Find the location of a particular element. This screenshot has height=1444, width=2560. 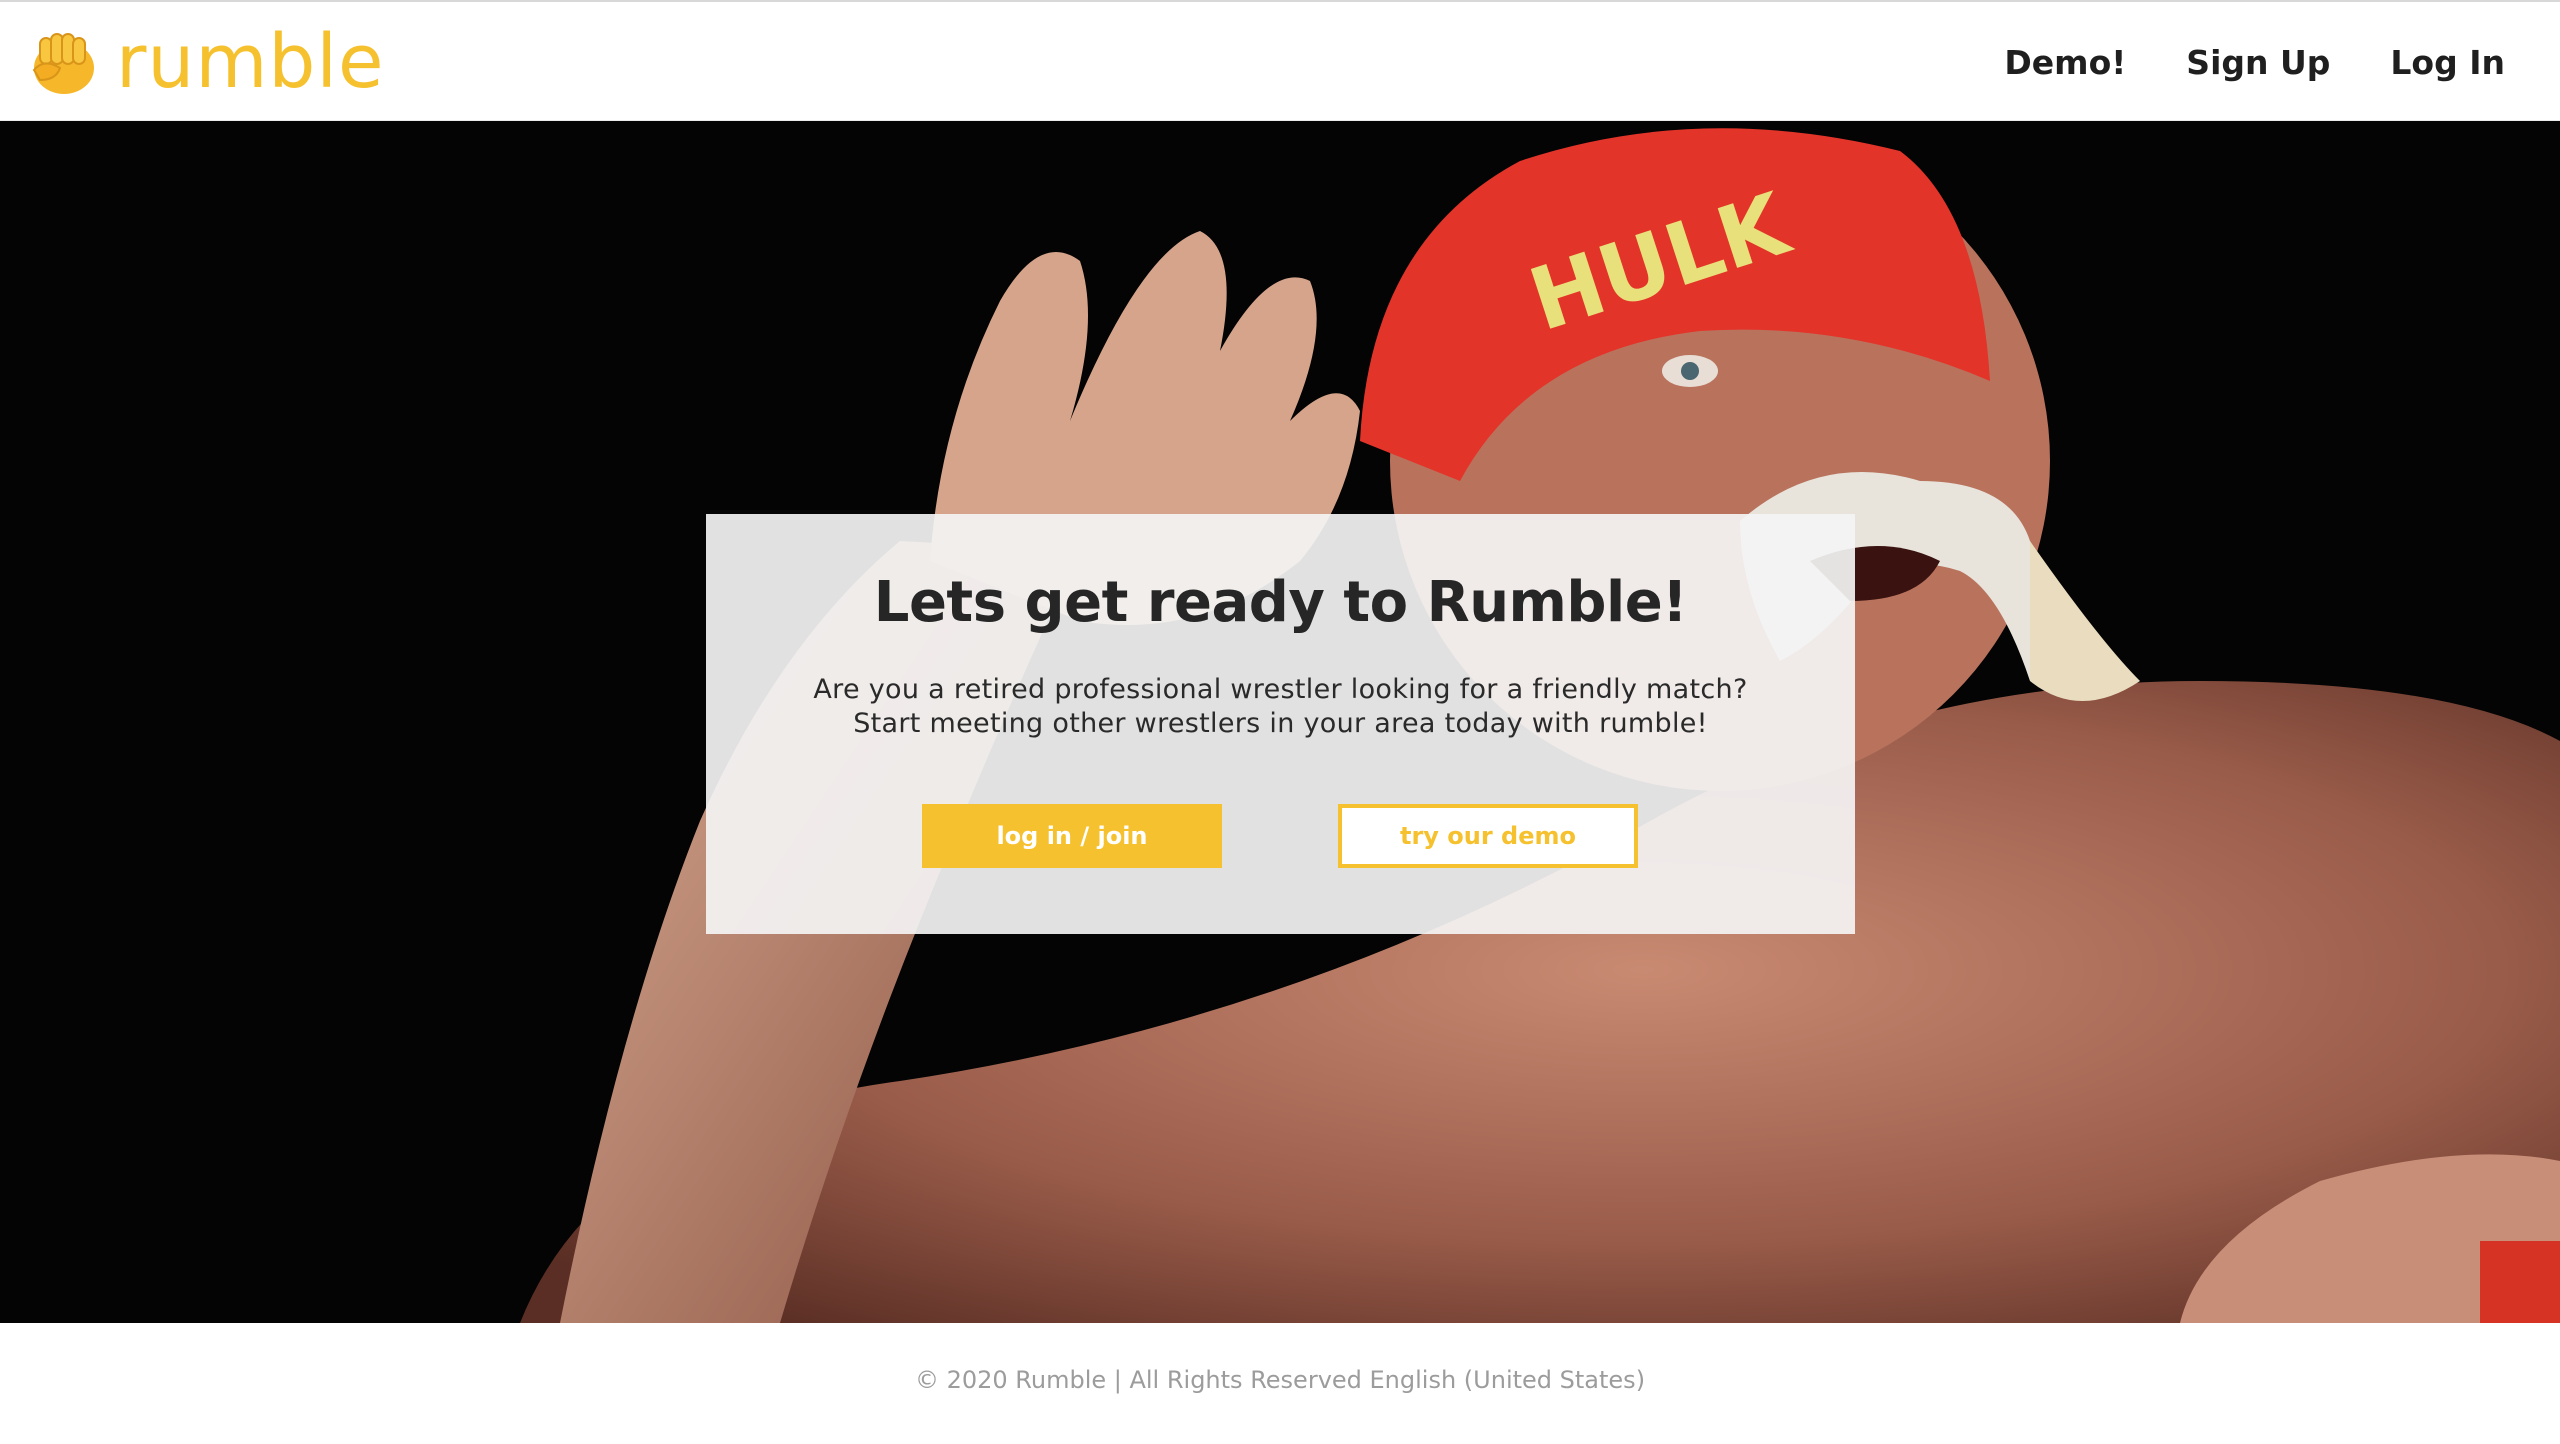

nav-sign-up-link: Sign Up is located at coordinates (2258, 62).